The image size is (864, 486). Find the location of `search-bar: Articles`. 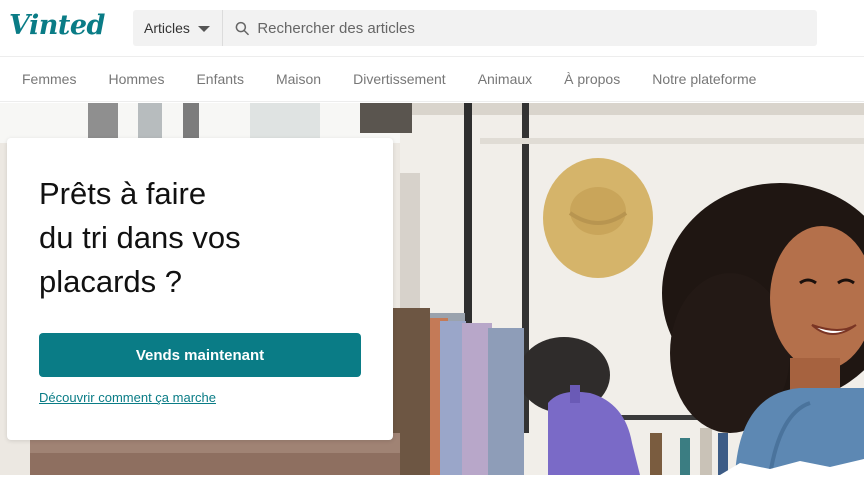

search-bar: Articles is located at coordinates (475, 28).